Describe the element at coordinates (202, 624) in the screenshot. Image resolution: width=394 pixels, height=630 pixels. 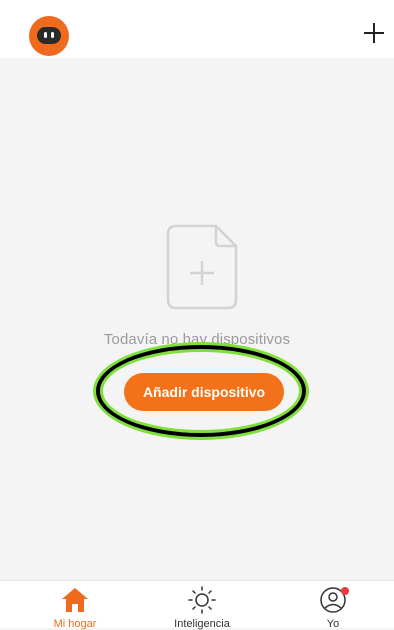
I see `tab-intelligence-label: Inteligencia` at that location.